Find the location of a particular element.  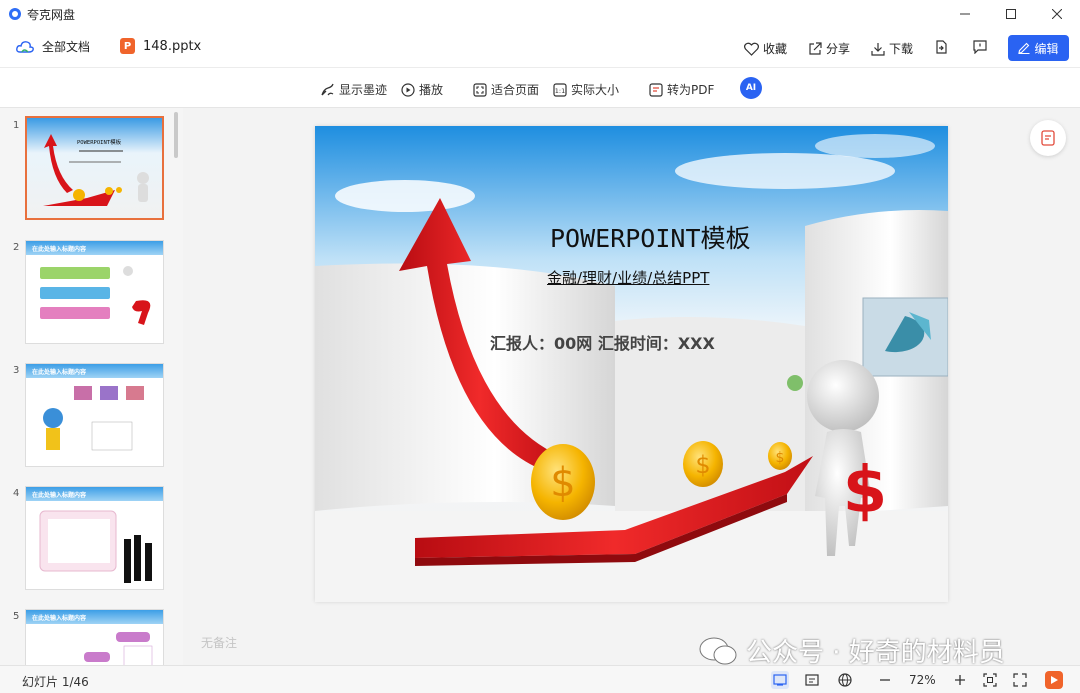

ai-assistant-button: AI is located at coordinates (751, 88).